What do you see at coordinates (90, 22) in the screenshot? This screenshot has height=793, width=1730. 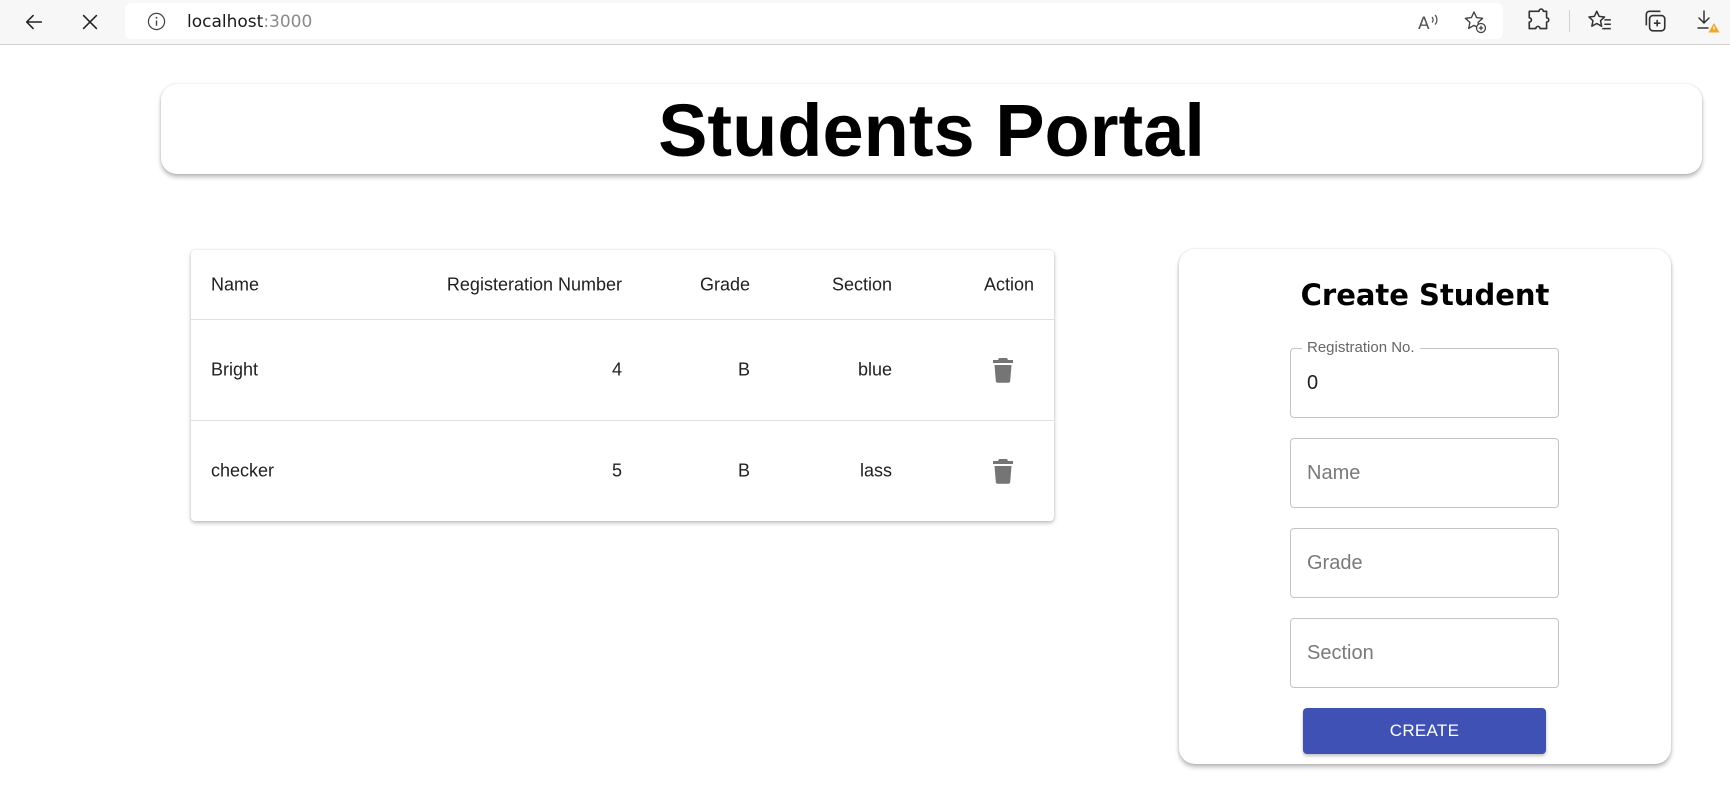 I see `close-icon` at bounding box center [90, 22].